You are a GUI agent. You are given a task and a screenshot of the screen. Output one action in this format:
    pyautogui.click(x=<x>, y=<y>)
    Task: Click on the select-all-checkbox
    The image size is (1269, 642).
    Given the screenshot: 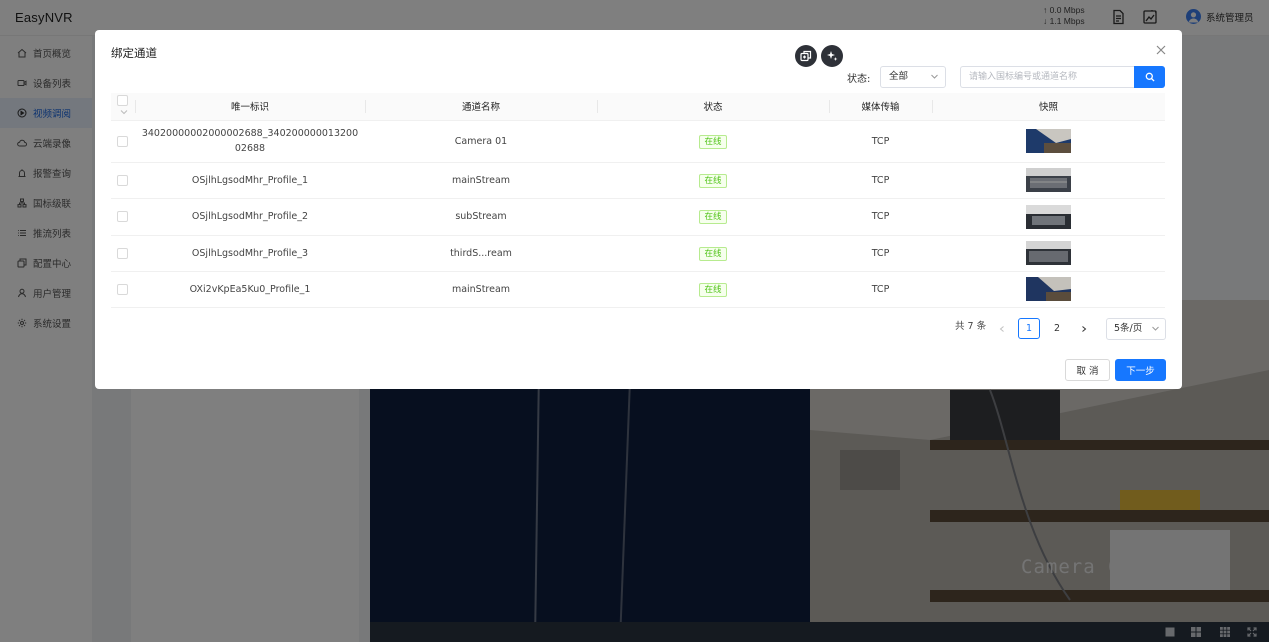 What is the action you would take?
    pyautogui.click(x=122, y=101)
    